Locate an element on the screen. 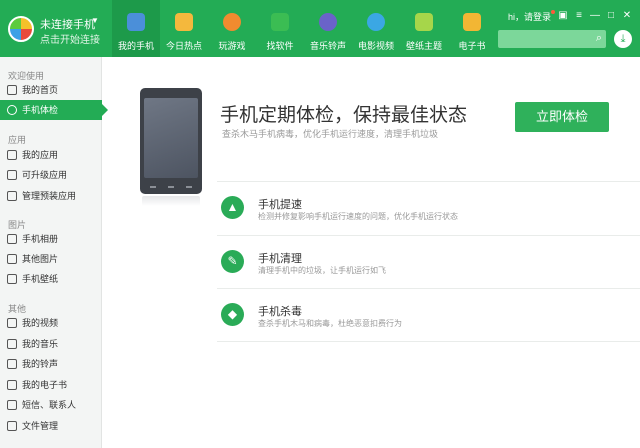  sidebar-item-label: 管理预装应用 is located at coordinates (49, 196).